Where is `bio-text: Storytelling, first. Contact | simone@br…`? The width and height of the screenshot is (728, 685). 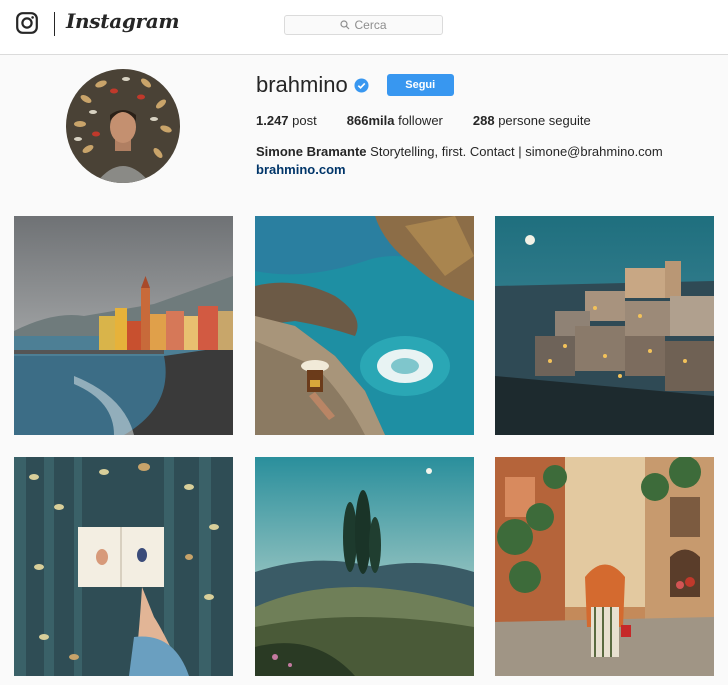 bio-text: Storytelling, first. Contact | simone@br… is located at coordinates (516, 151).